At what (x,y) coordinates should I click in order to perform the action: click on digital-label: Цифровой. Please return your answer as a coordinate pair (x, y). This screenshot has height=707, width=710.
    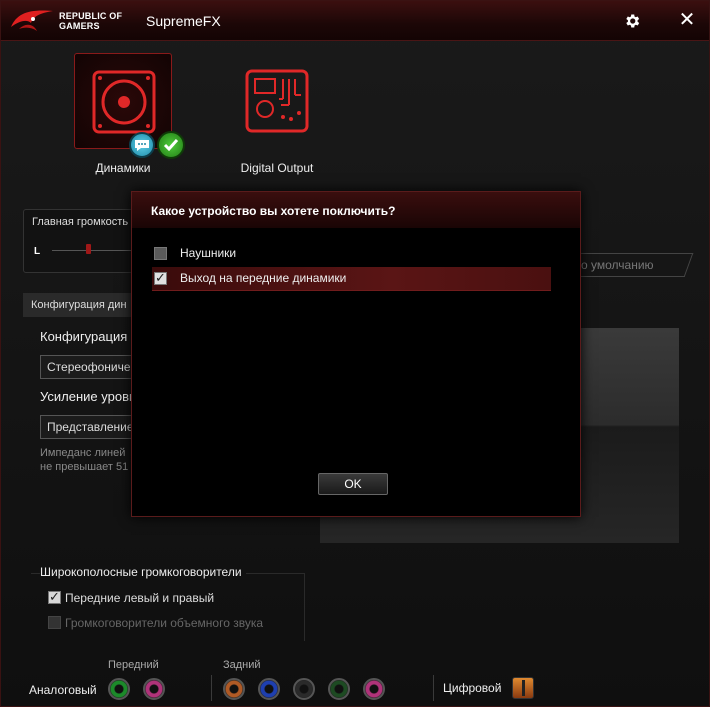
    Looking at the image, I should click on (472, 688).